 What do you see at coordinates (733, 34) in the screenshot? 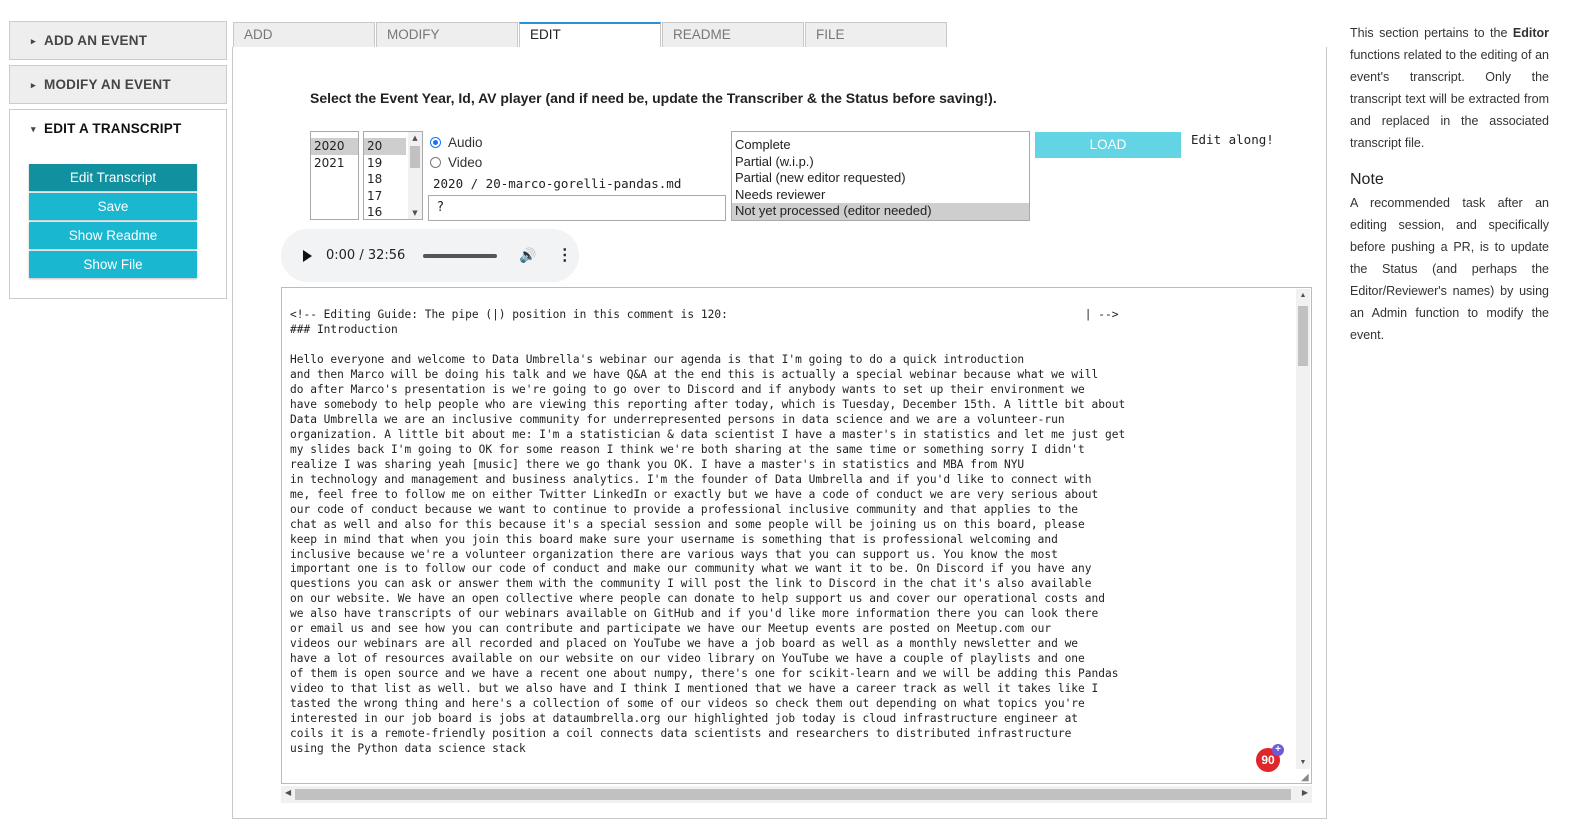
I see `tab-readme: README` at bounding box center [733, 34].